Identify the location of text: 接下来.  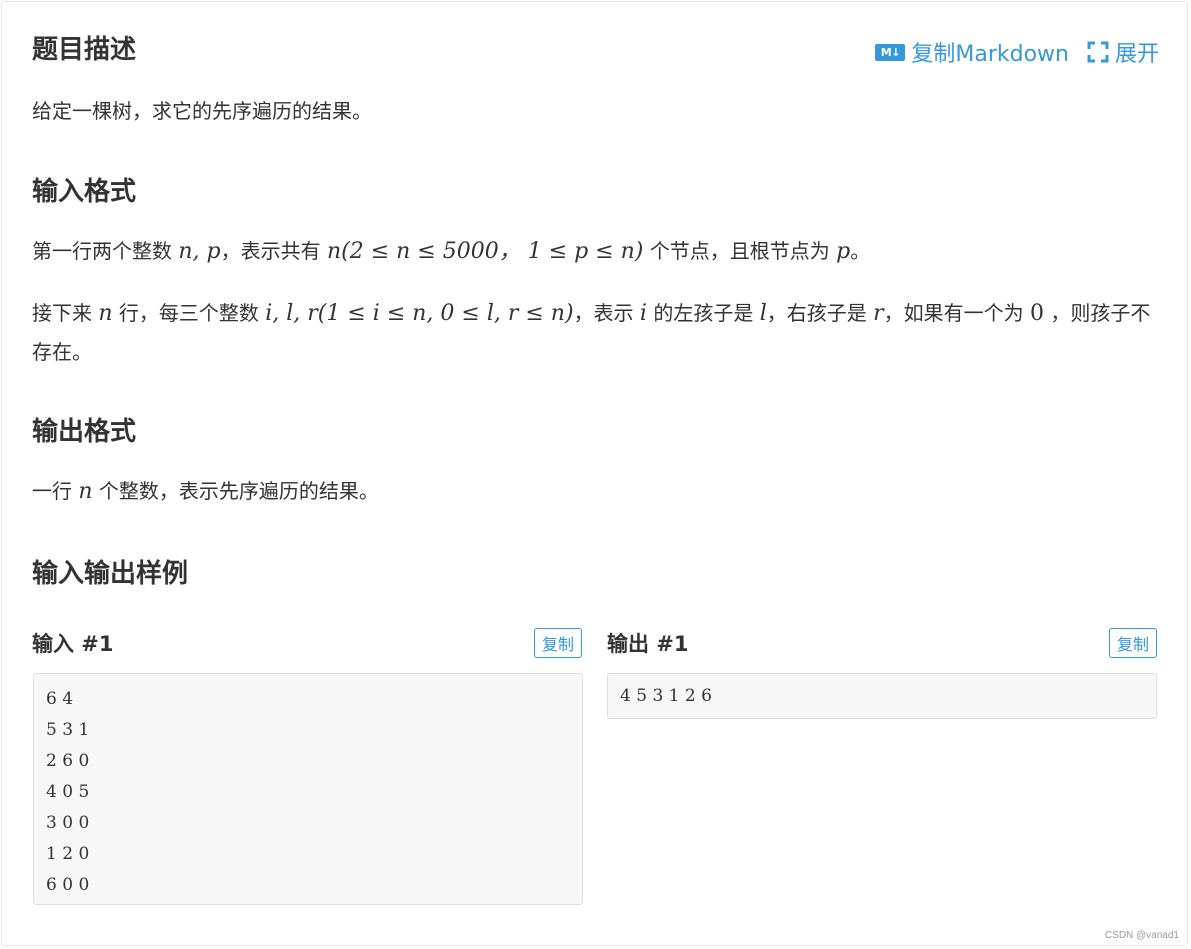
(65, 313).